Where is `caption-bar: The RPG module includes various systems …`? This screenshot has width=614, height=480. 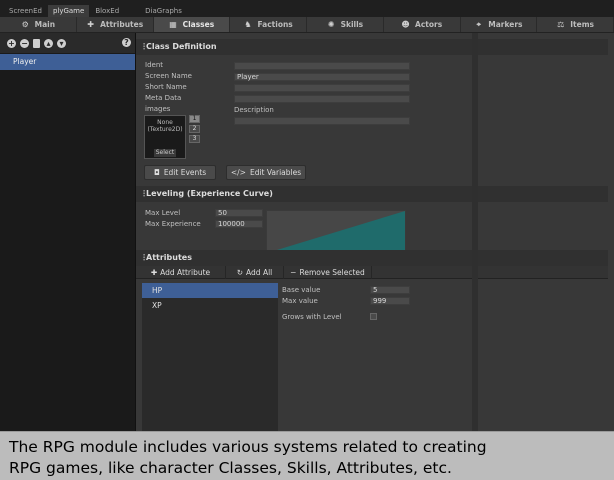
caption-bar: The RPG module includes various systems … is located at coordinates (307, 455).